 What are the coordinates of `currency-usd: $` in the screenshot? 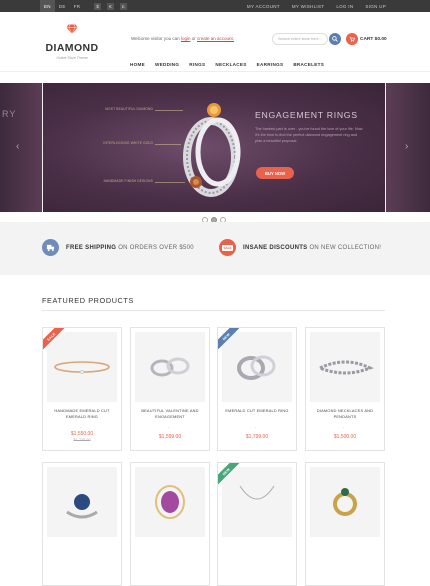 It's located at (98, 6).